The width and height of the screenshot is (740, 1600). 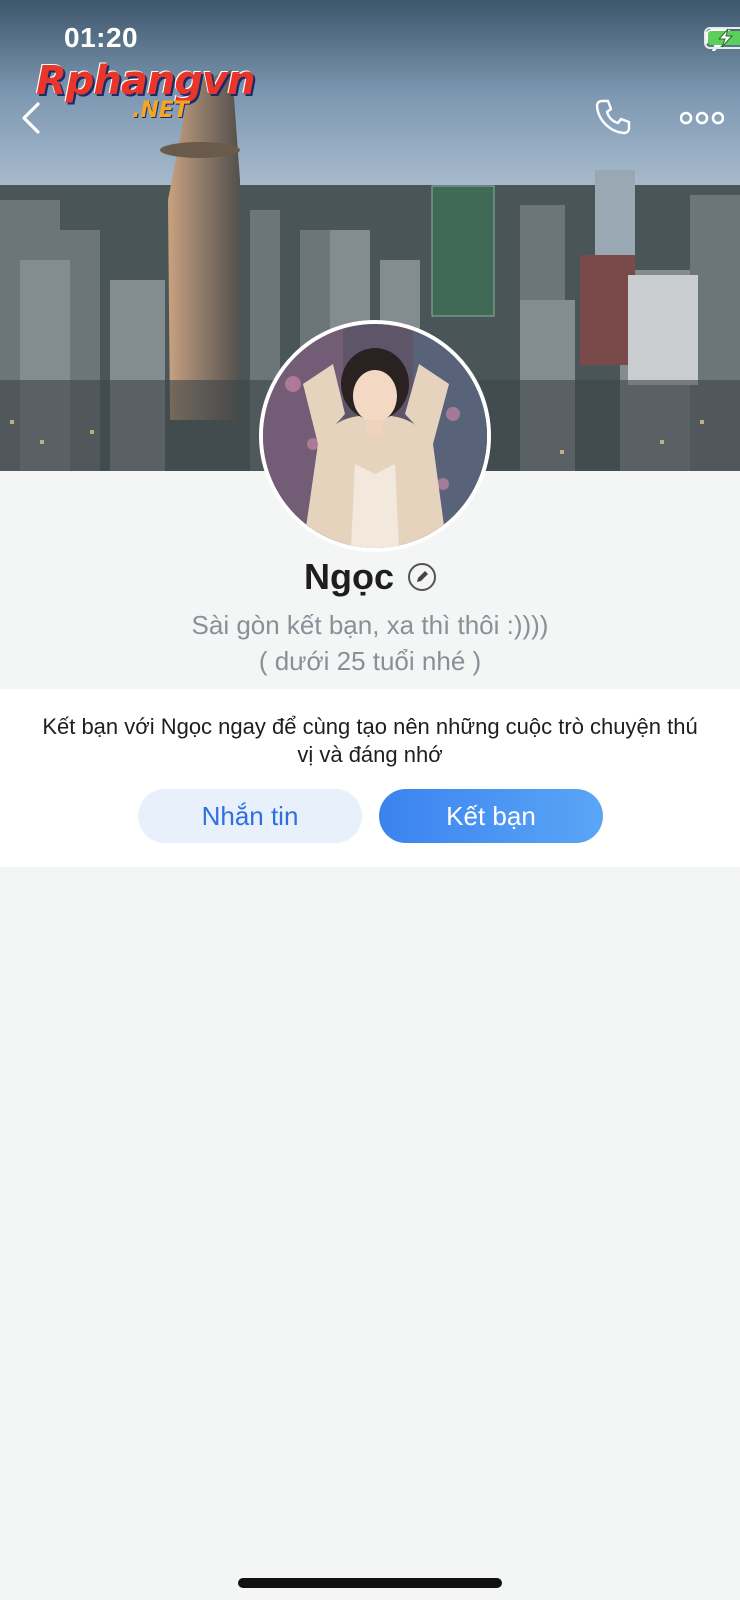 What do you see at coordinates (702, 118) in the screenshot?
I see `more-dots-icon` at bounding box center [702, 118].